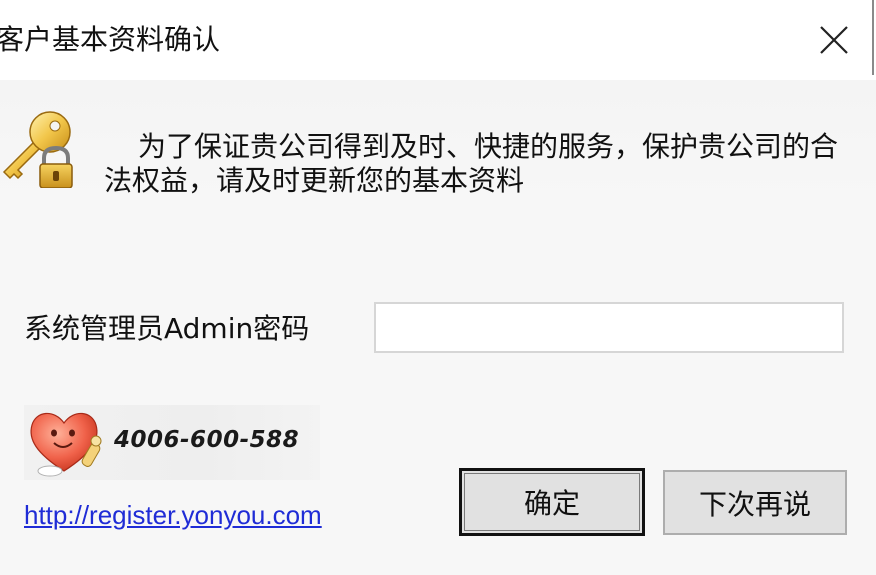 The height and width of the screenshot is (575, 876). Describe the element at coordinates (552, 502) in the screenshot. I see `ok-button: 确定` at that location.